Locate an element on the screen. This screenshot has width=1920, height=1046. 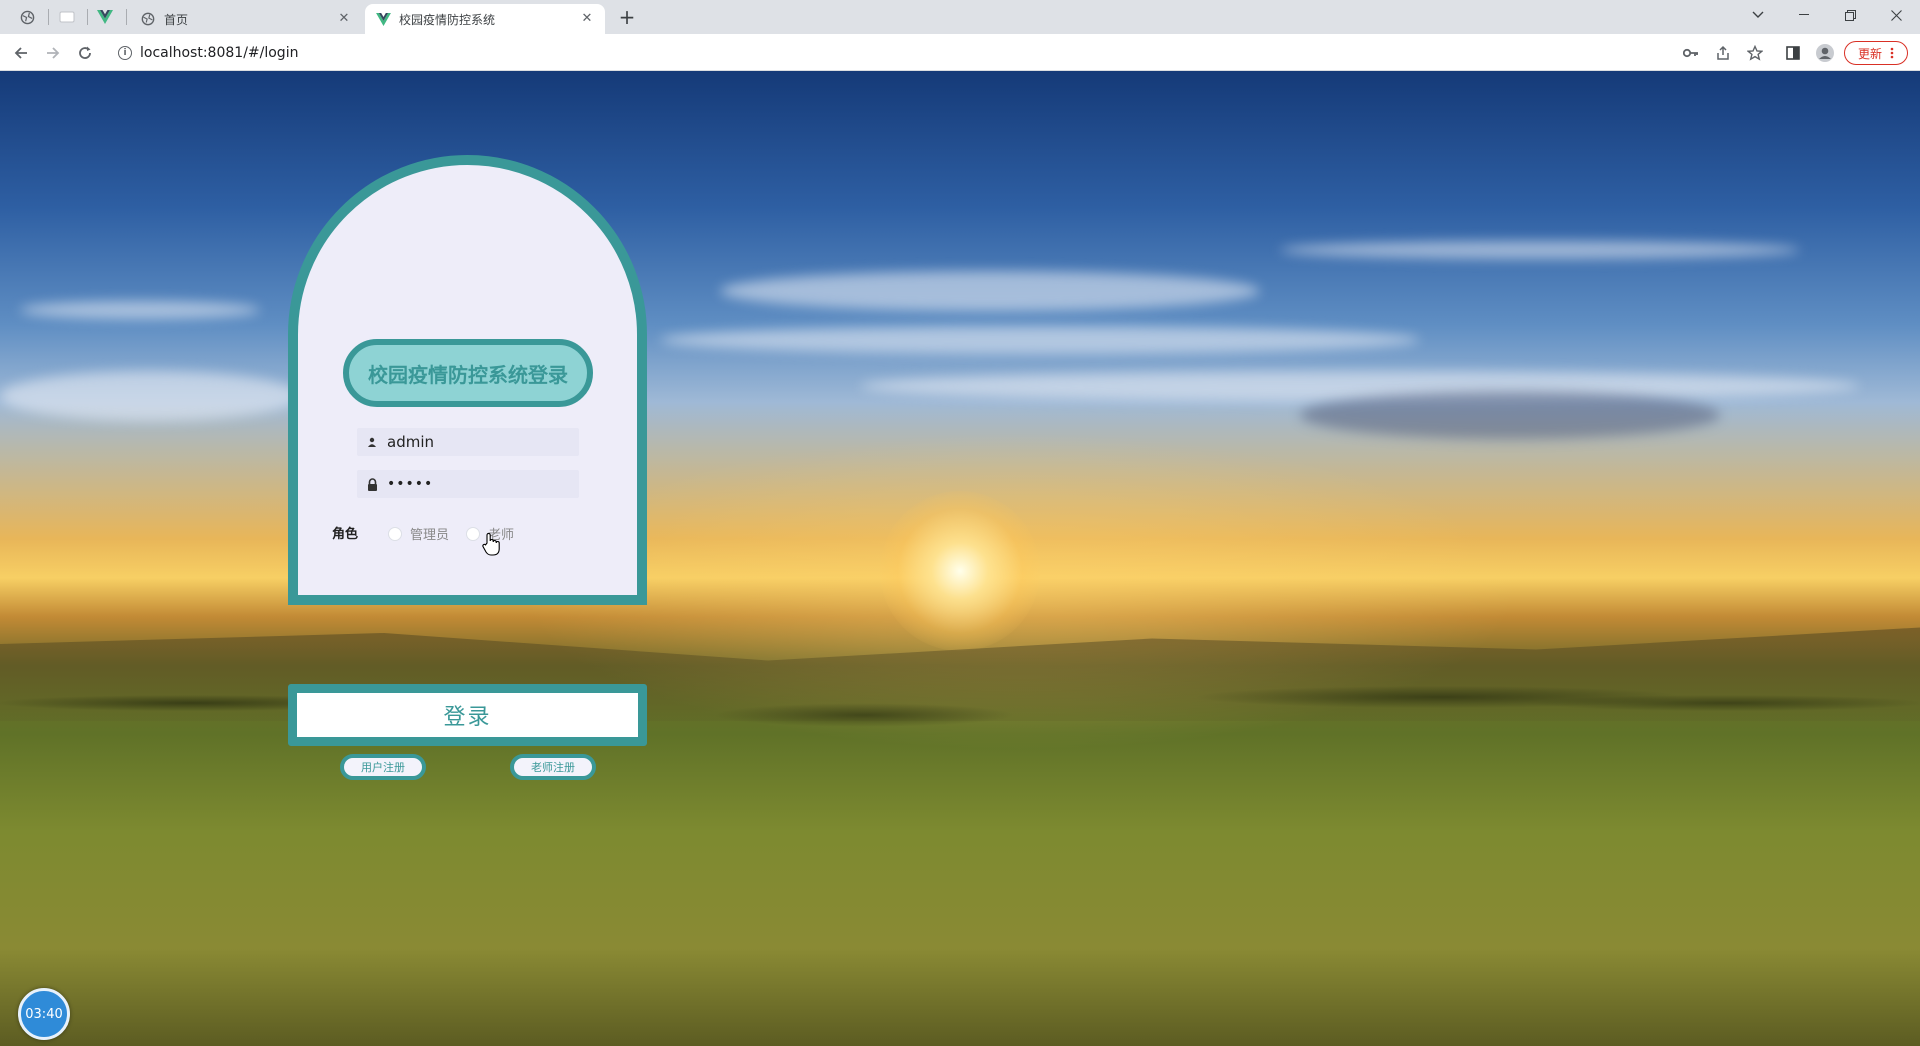
username-field is located at coordinates (468, 442).